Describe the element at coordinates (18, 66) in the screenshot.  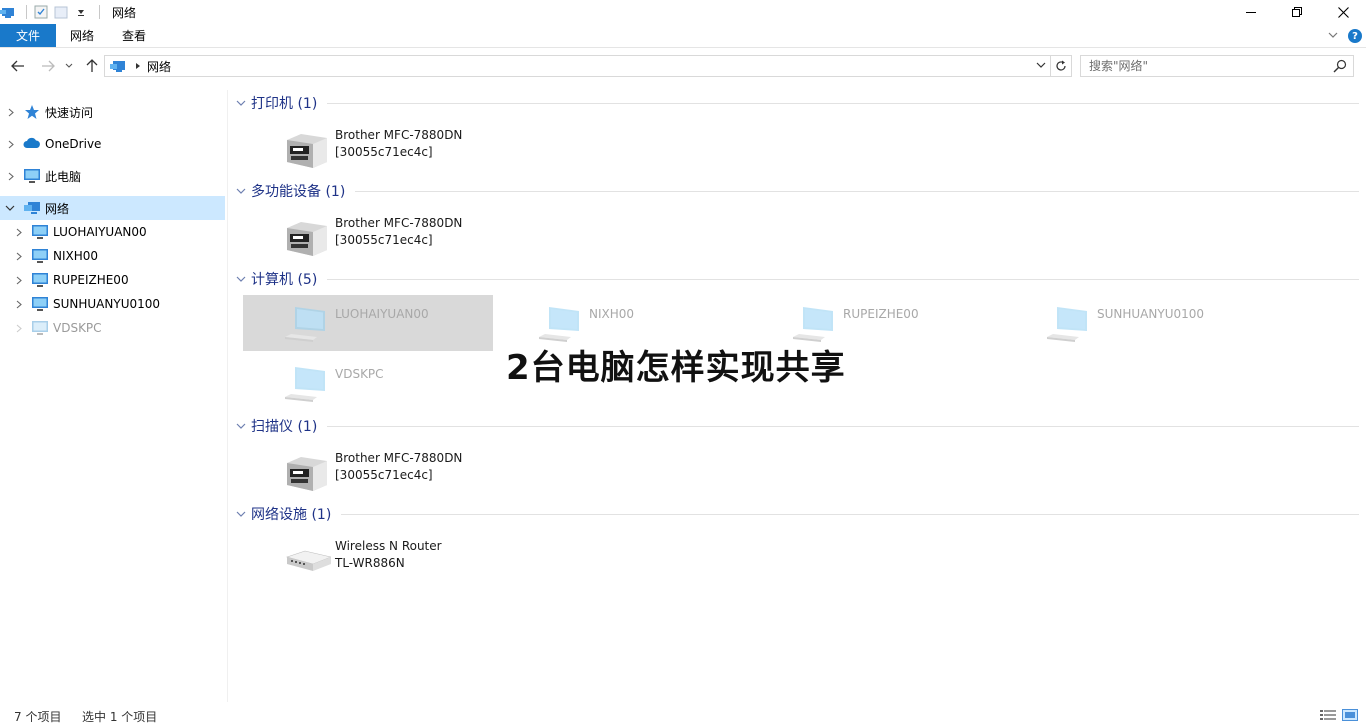
I see `back-button` at that location.